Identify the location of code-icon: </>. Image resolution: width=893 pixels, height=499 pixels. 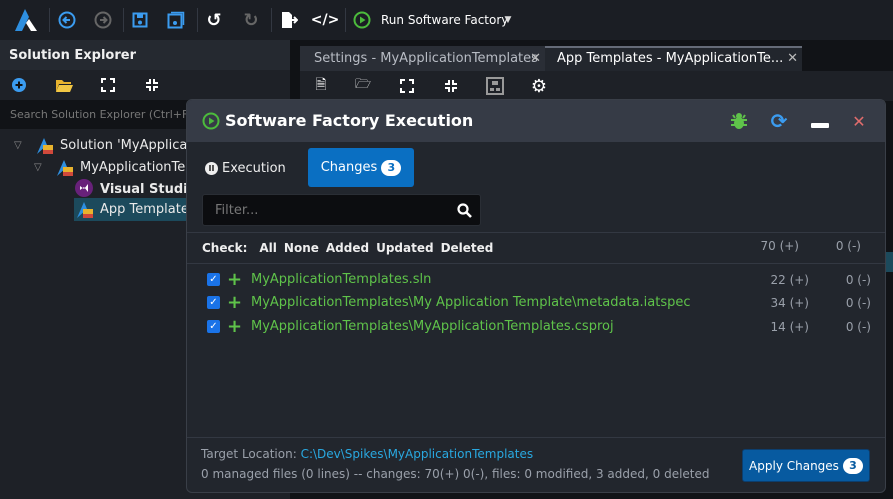
(325, 20).